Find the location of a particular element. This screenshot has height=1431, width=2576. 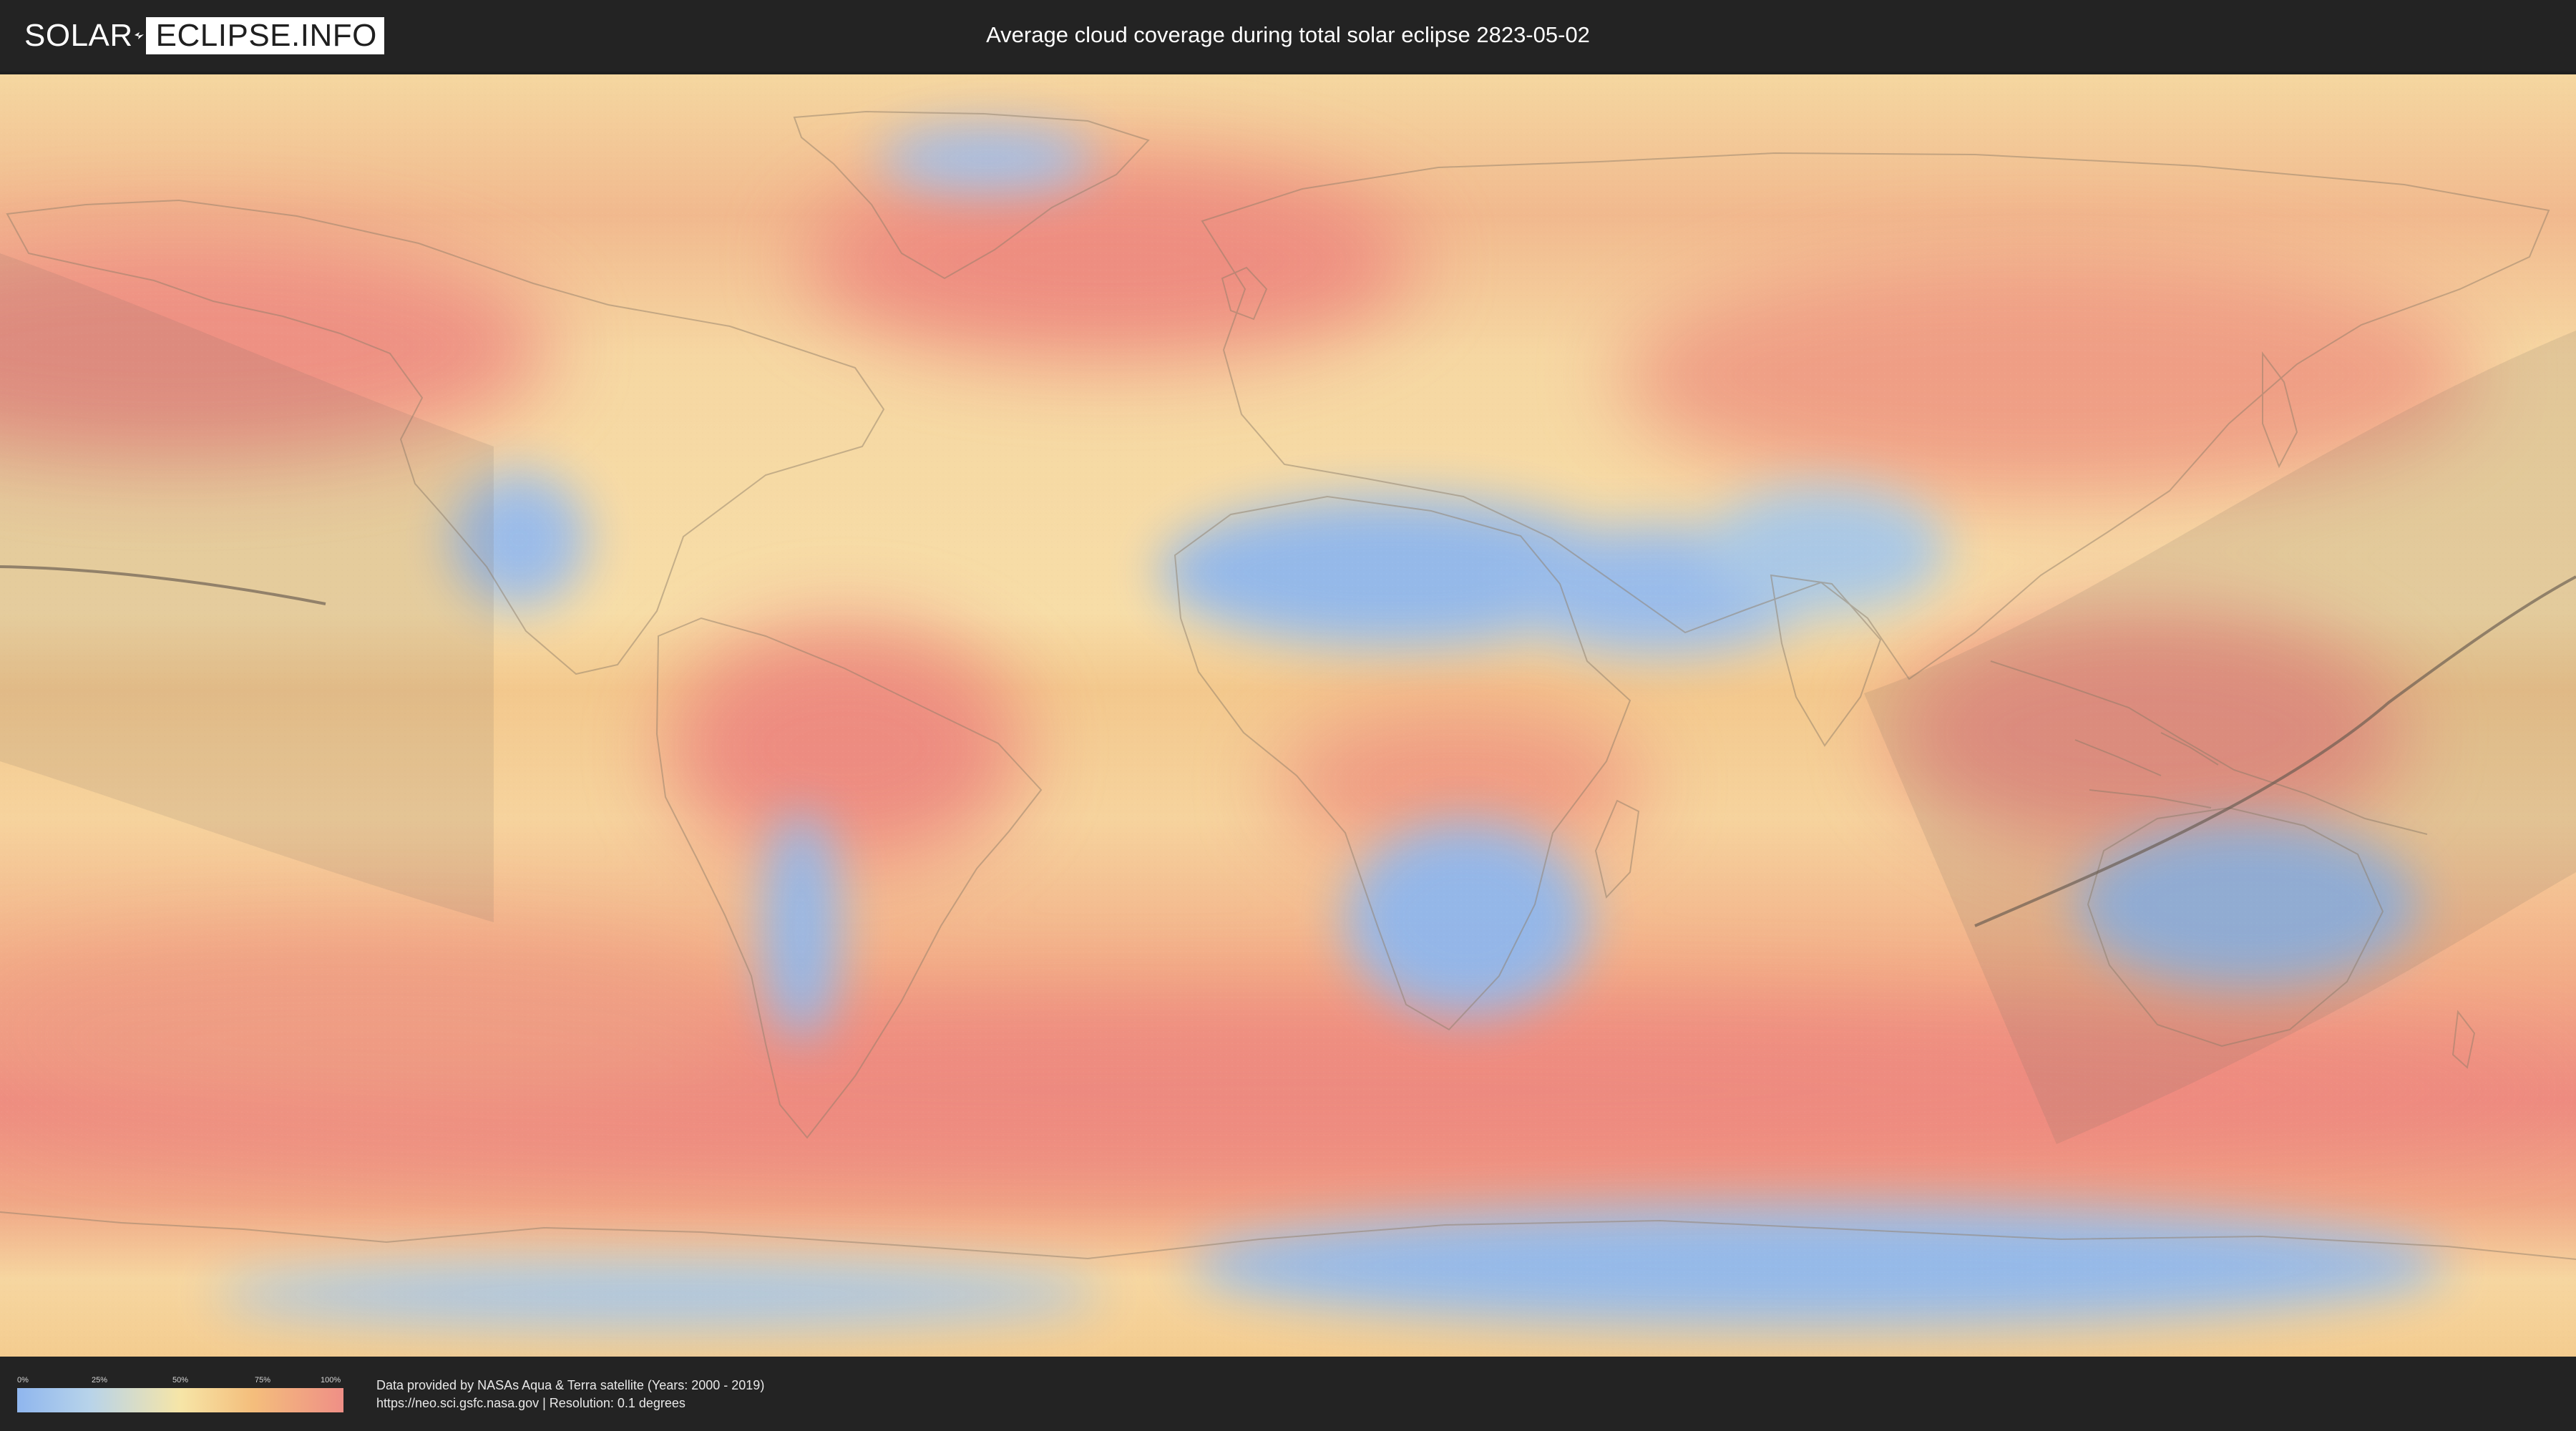

cloud-coverage-legend: 0% 25% 50% 75% 100% is located at coordinates (180, 1393).